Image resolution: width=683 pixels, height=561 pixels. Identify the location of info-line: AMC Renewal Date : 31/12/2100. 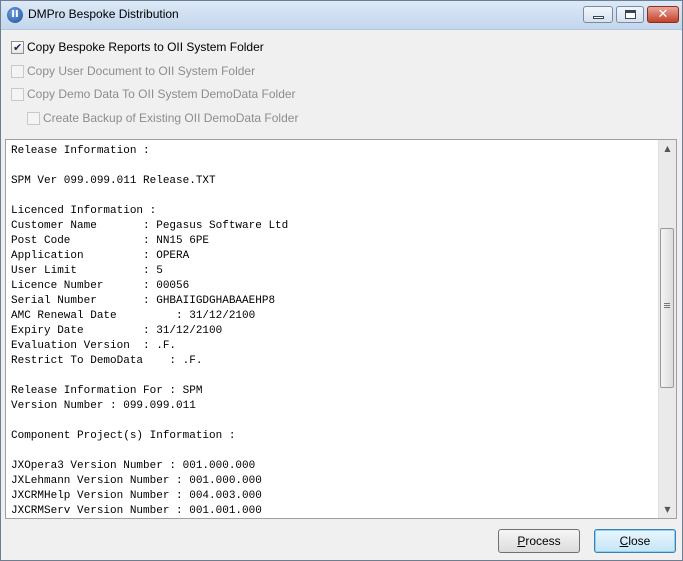
(133, 316).